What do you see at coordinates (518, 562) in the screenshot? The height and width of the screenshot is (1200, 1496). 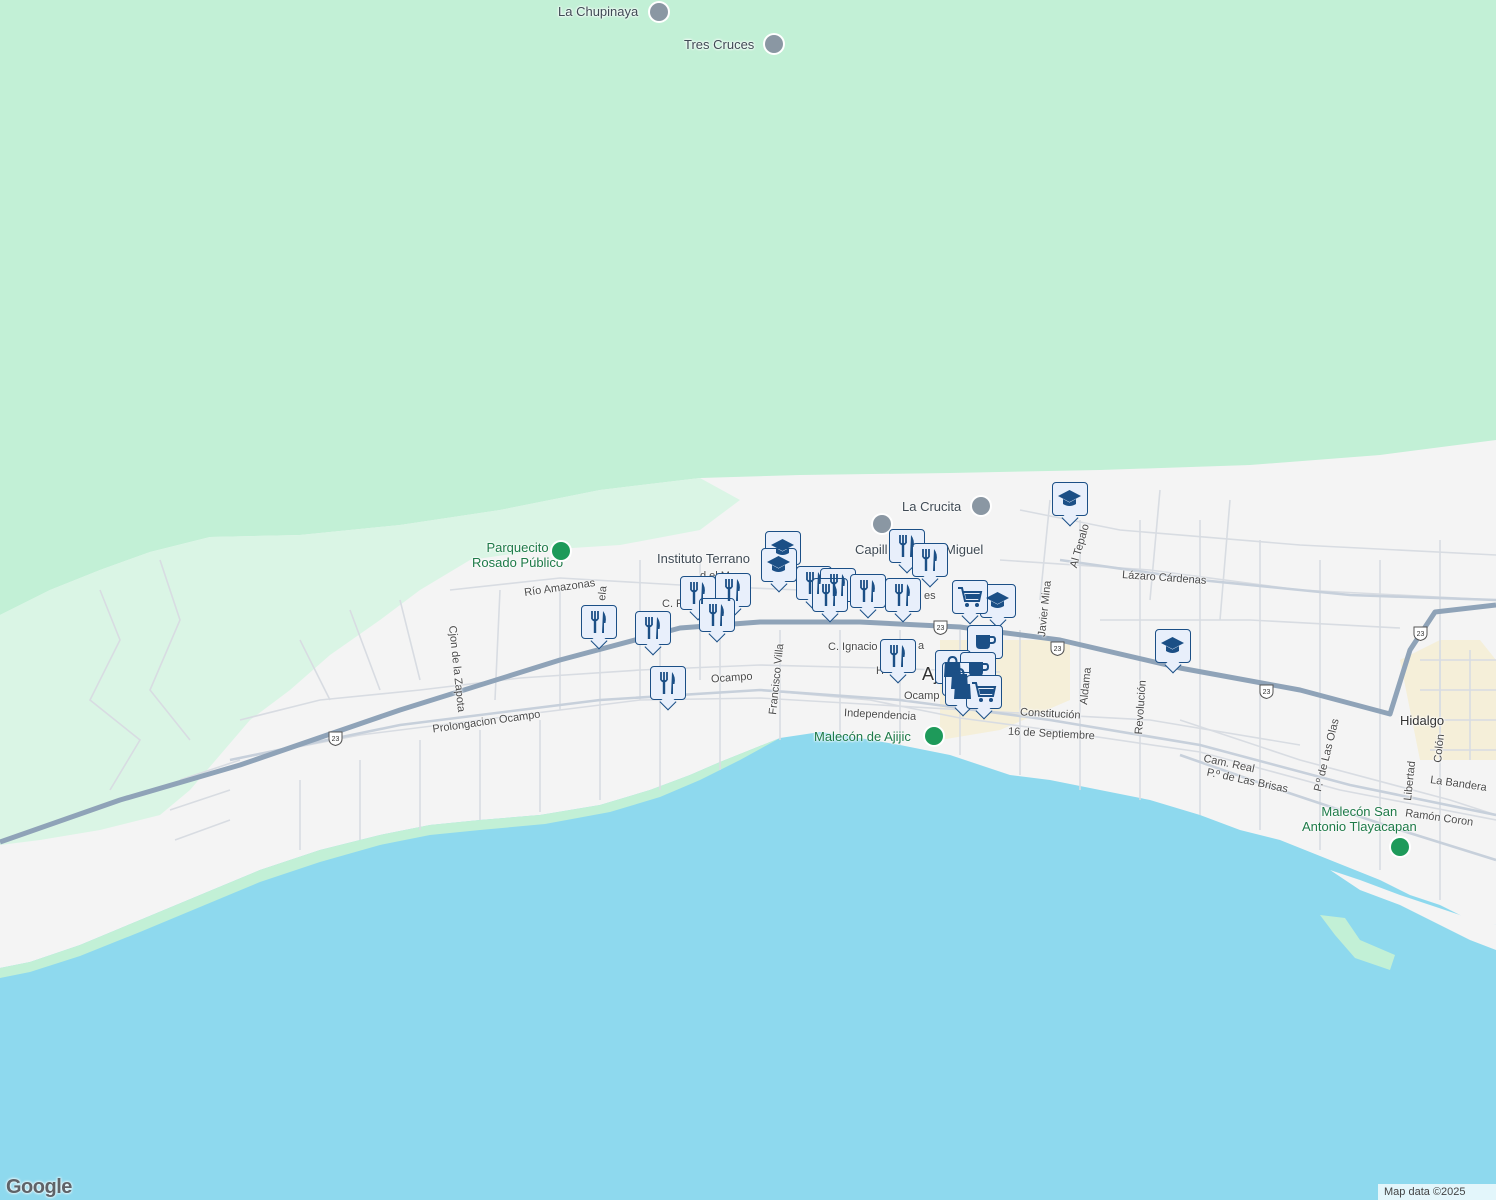 I see `park-label-line: Rosado Público` at bounding box center [518, 562].